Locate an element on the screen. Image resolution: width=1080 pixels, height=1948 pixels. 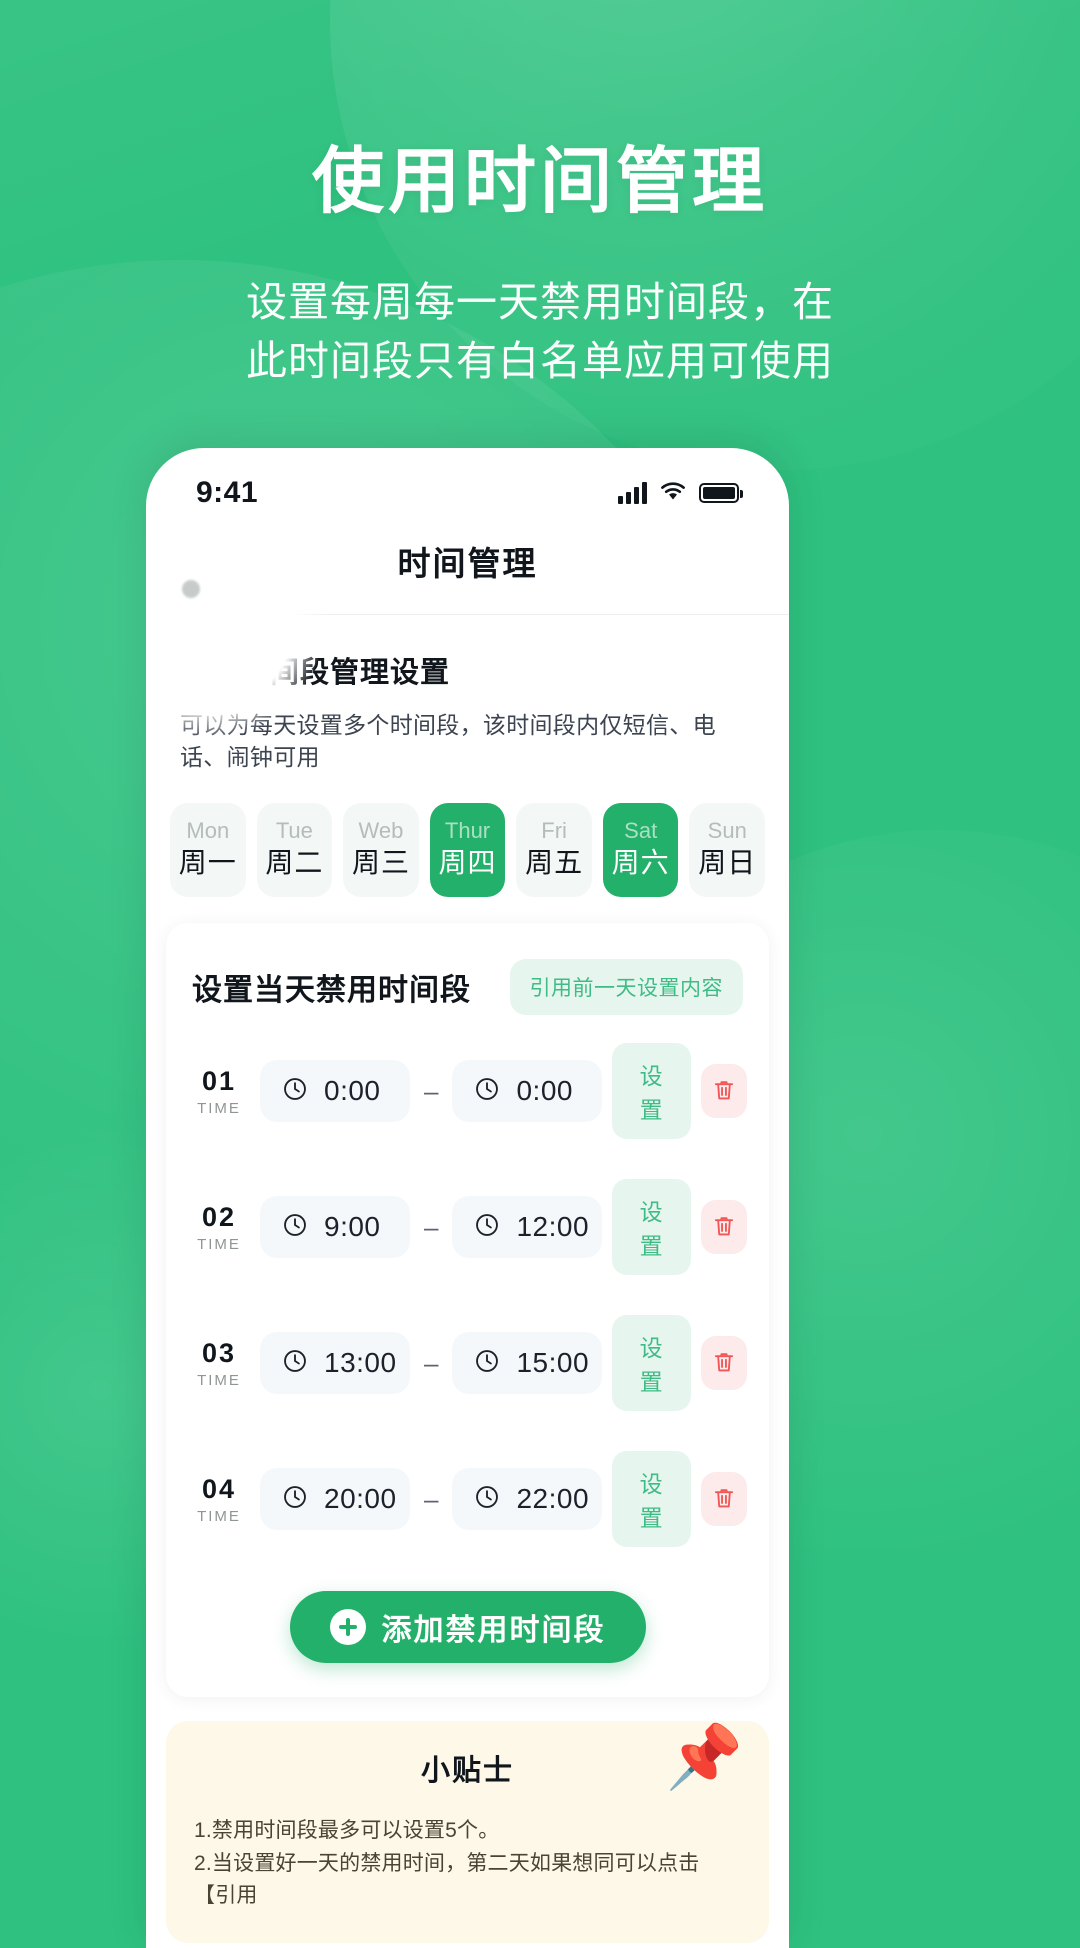
time-row-number: 04 is located at coordinates (219, 1488).